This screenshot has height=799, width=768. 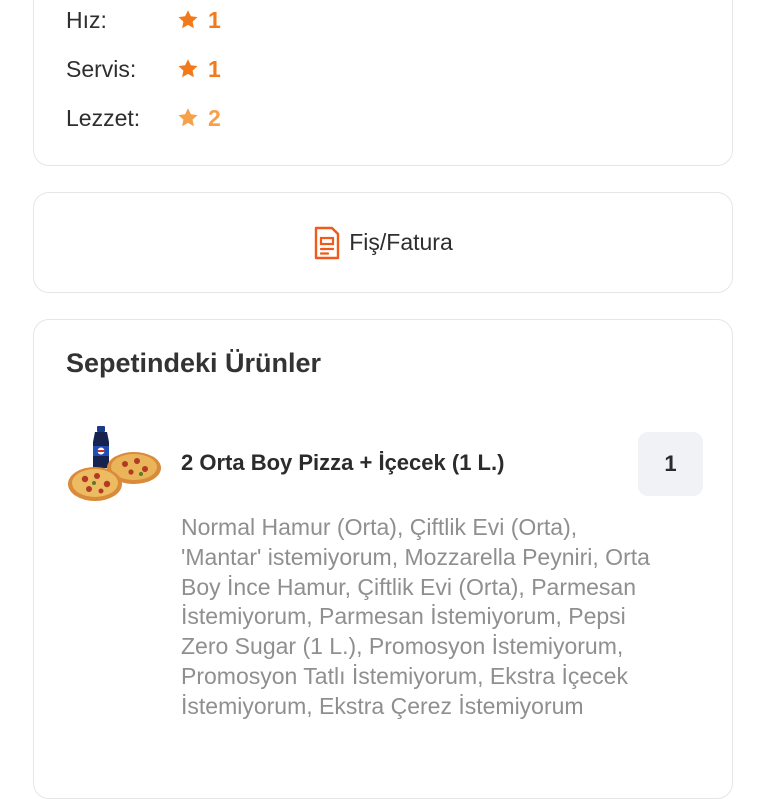 I want to click on product-name: 2 Orta Boy Pizza + İçecek (1 L.), so click(x=343, y=462).